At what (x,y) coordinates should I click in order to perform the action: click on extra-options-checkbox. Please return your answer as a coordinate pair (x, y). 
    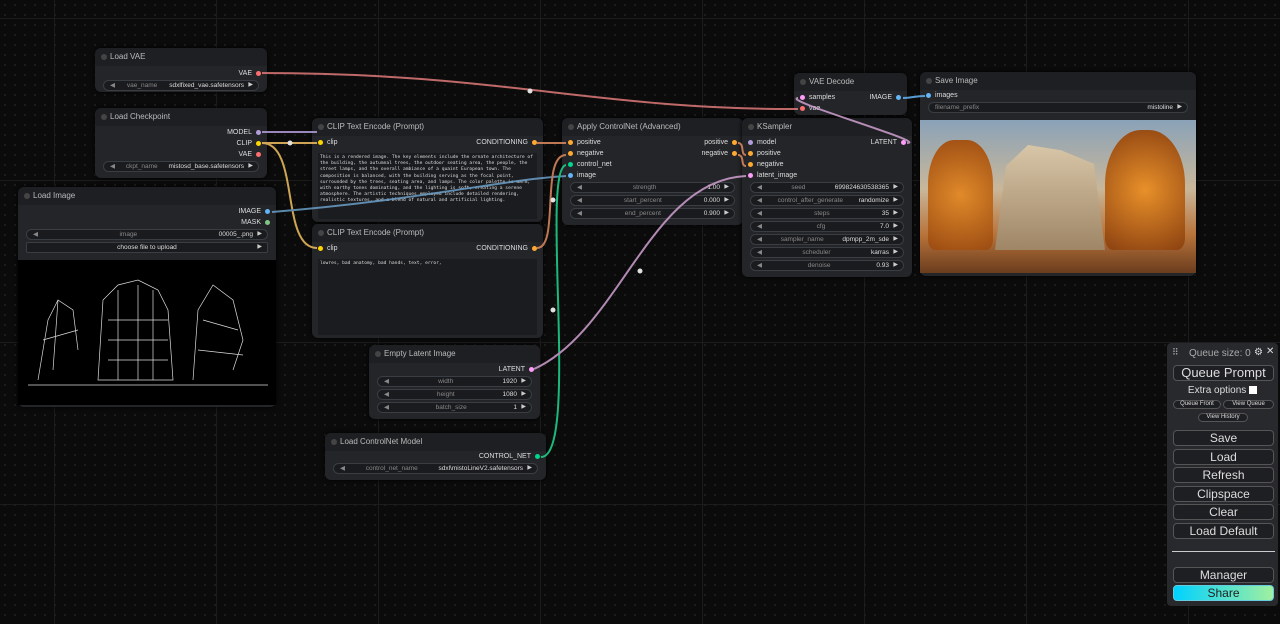
    Looking at the image, I should click on (1253, 390).